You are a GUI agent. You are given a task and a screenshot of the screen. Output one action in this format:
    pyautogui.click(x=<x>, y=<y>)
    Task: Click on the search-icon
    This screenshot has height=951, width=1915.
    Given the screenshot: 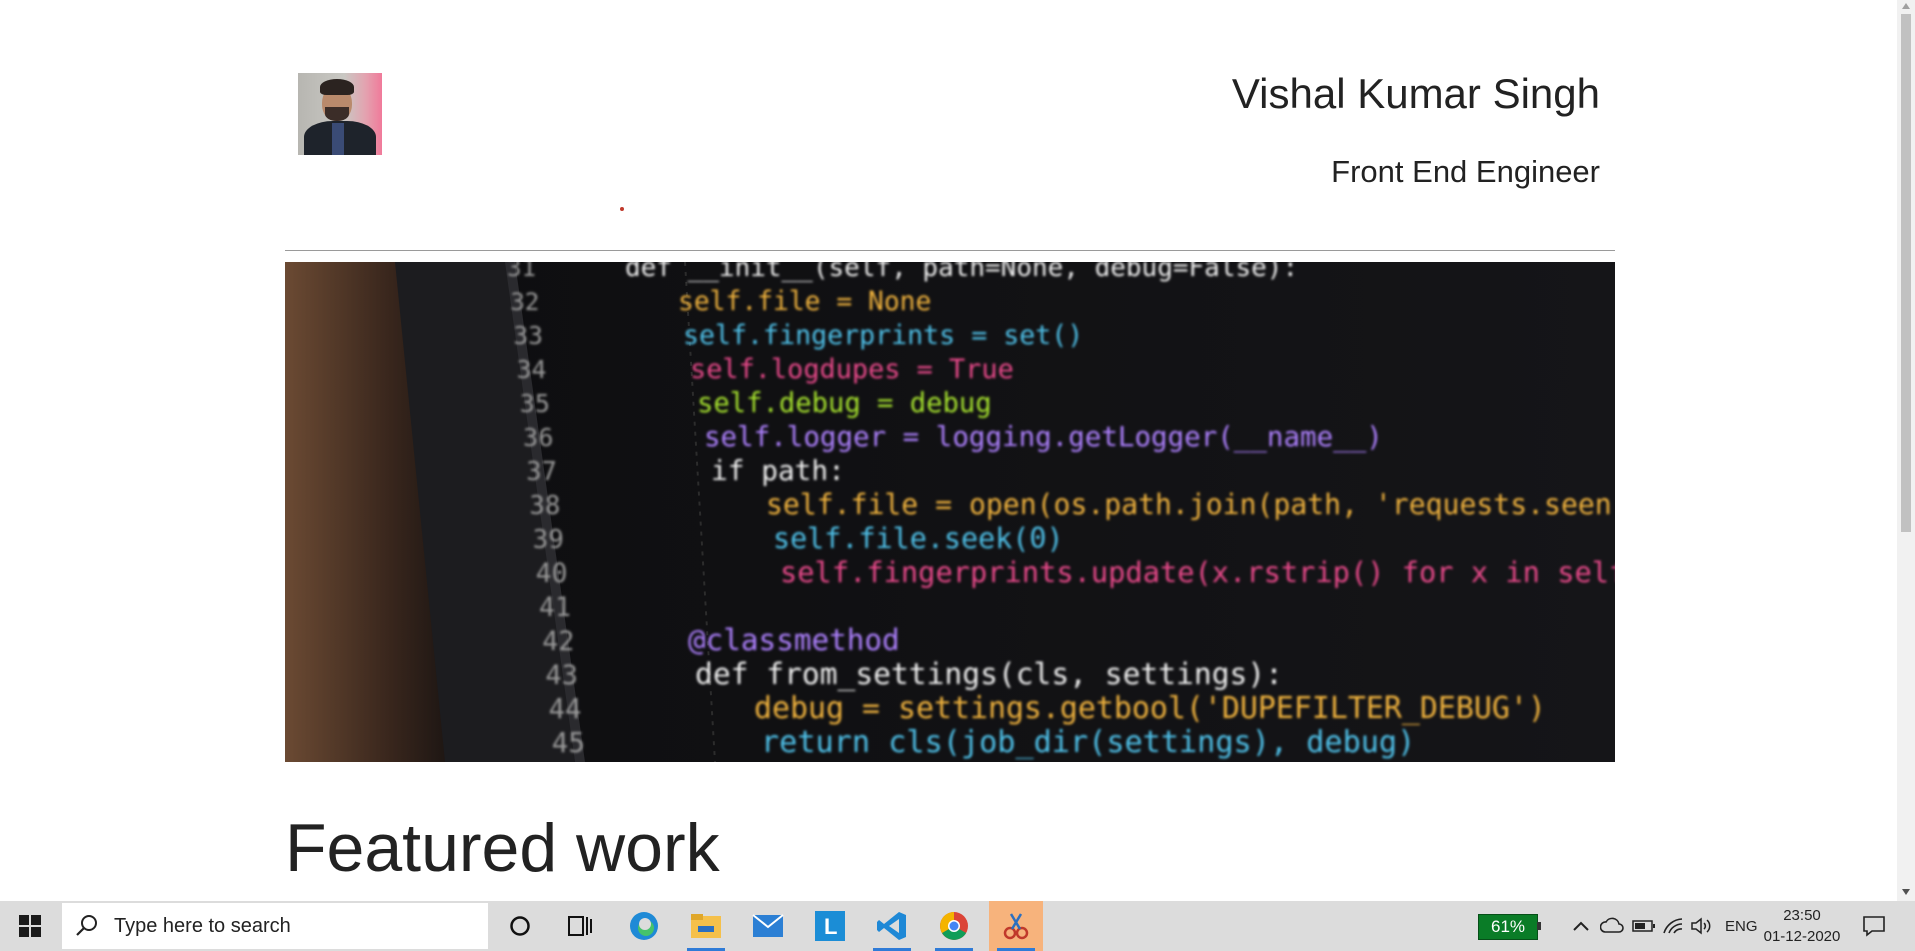 What is the action you would take?
    pyautogui.click(x=86, y=925)
    